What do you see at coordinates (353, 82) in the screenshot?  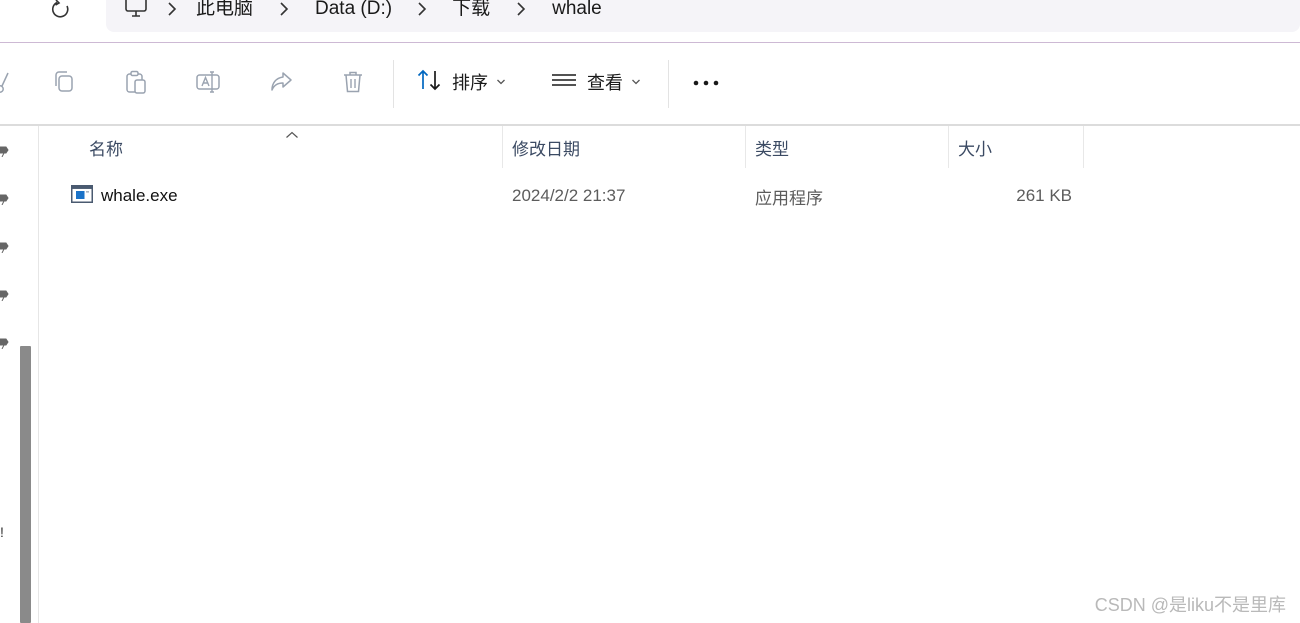 I see `delete-icon` at bounding box center [353, 82].